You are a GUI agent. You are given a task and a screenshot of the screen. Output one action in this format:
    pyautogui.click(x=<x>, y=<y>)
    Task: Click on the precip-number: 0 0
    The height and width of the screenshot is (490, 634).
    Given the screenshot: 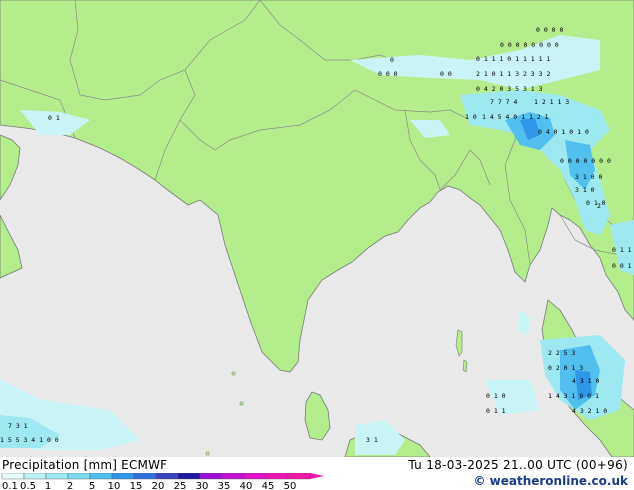 What is the action you would take?
    pyautogui.click(x=446, y=74)
    